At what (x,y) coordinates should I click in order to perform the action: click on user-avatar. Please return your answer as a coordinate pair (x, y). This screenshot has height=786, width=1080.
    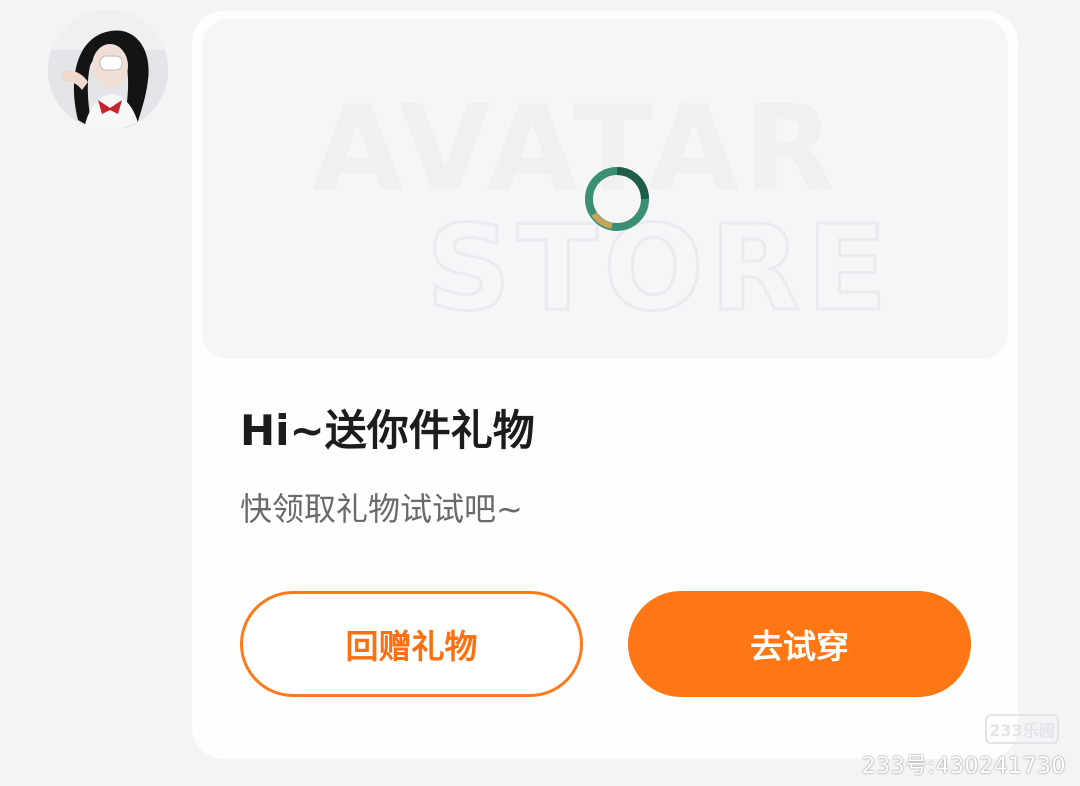
    Looking at the image, I should click on (108, 70).